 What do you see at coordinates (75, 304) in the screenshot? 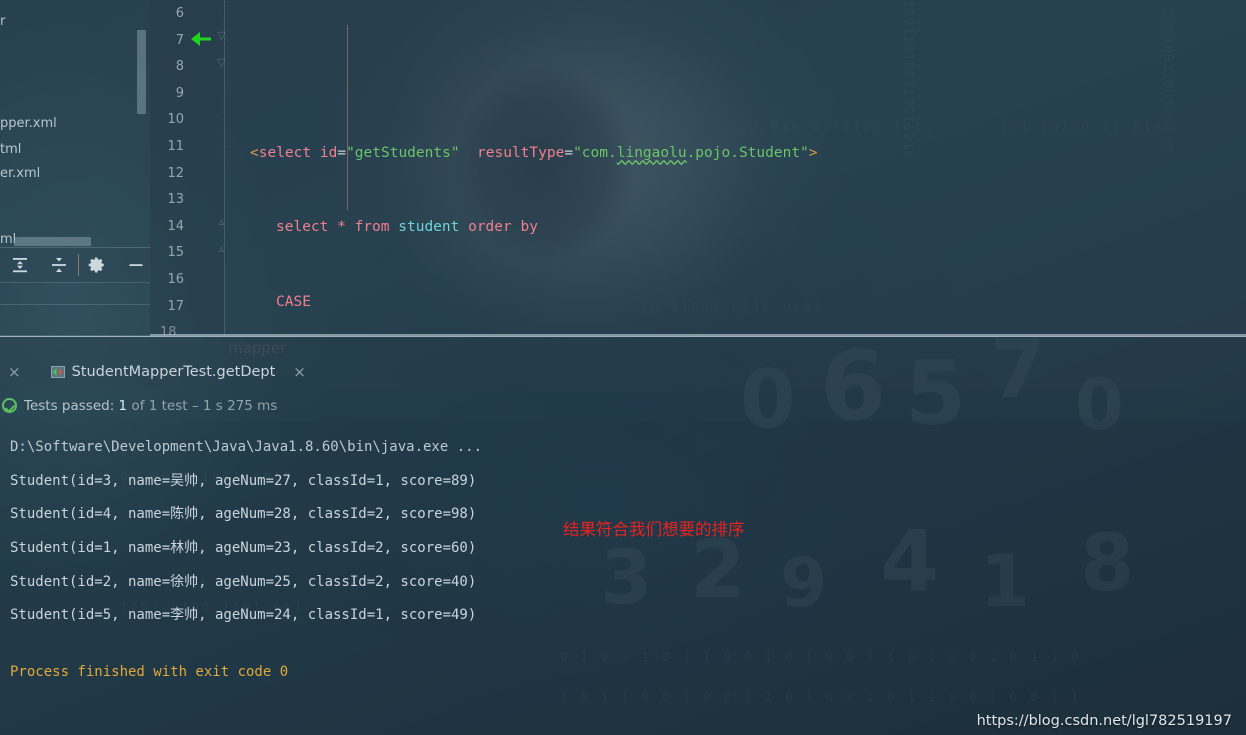
I see `divider-line` at bounding box center [75, 304].